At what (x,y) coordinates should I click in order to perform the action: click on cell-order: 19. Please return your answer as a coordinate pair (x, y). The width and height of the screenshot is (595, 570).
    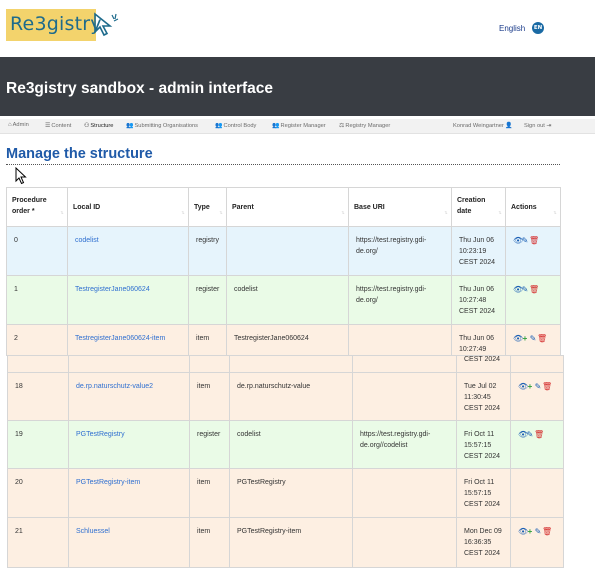
    Looking at the image, I should click on (38, 444).